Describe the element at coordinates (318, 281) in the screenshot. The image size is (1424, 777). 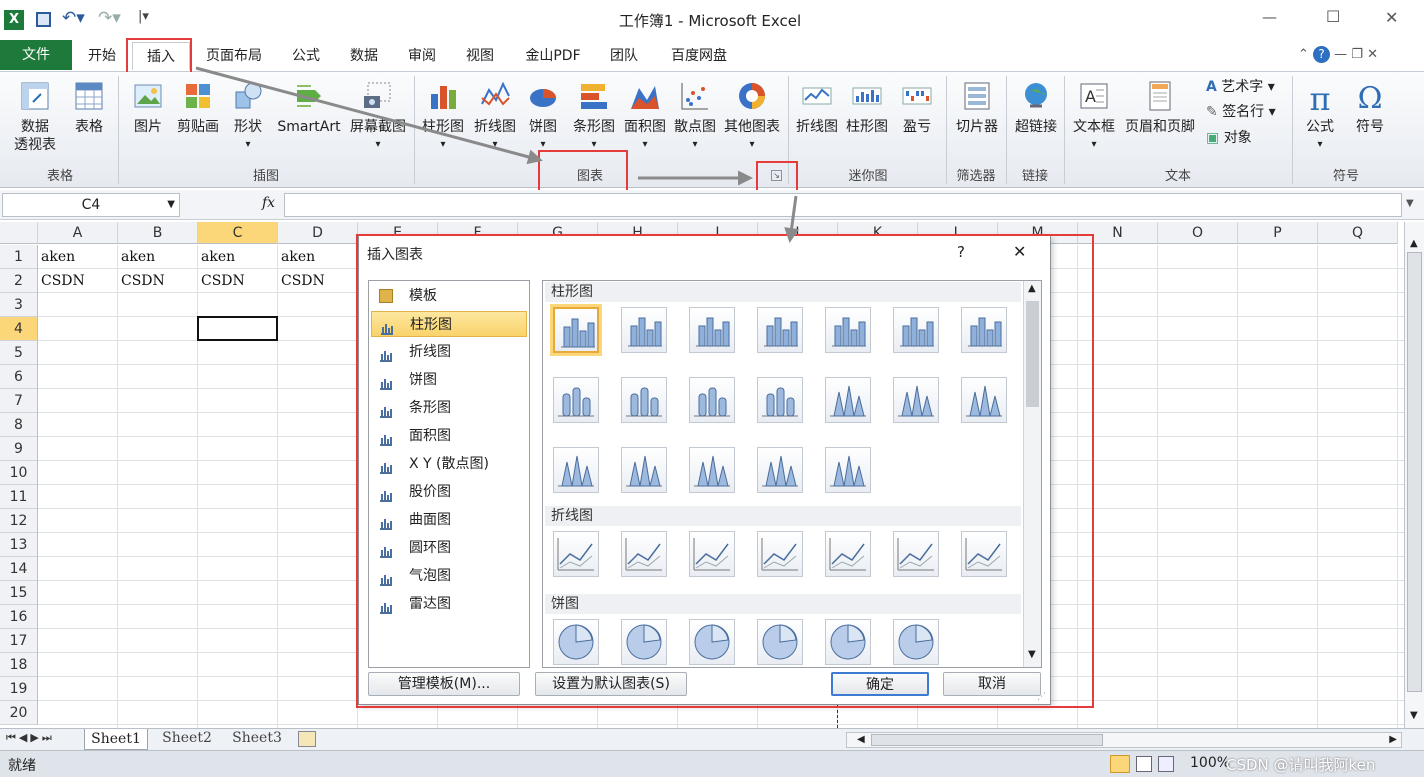
I see `cell-d2: CSDN` at that location.